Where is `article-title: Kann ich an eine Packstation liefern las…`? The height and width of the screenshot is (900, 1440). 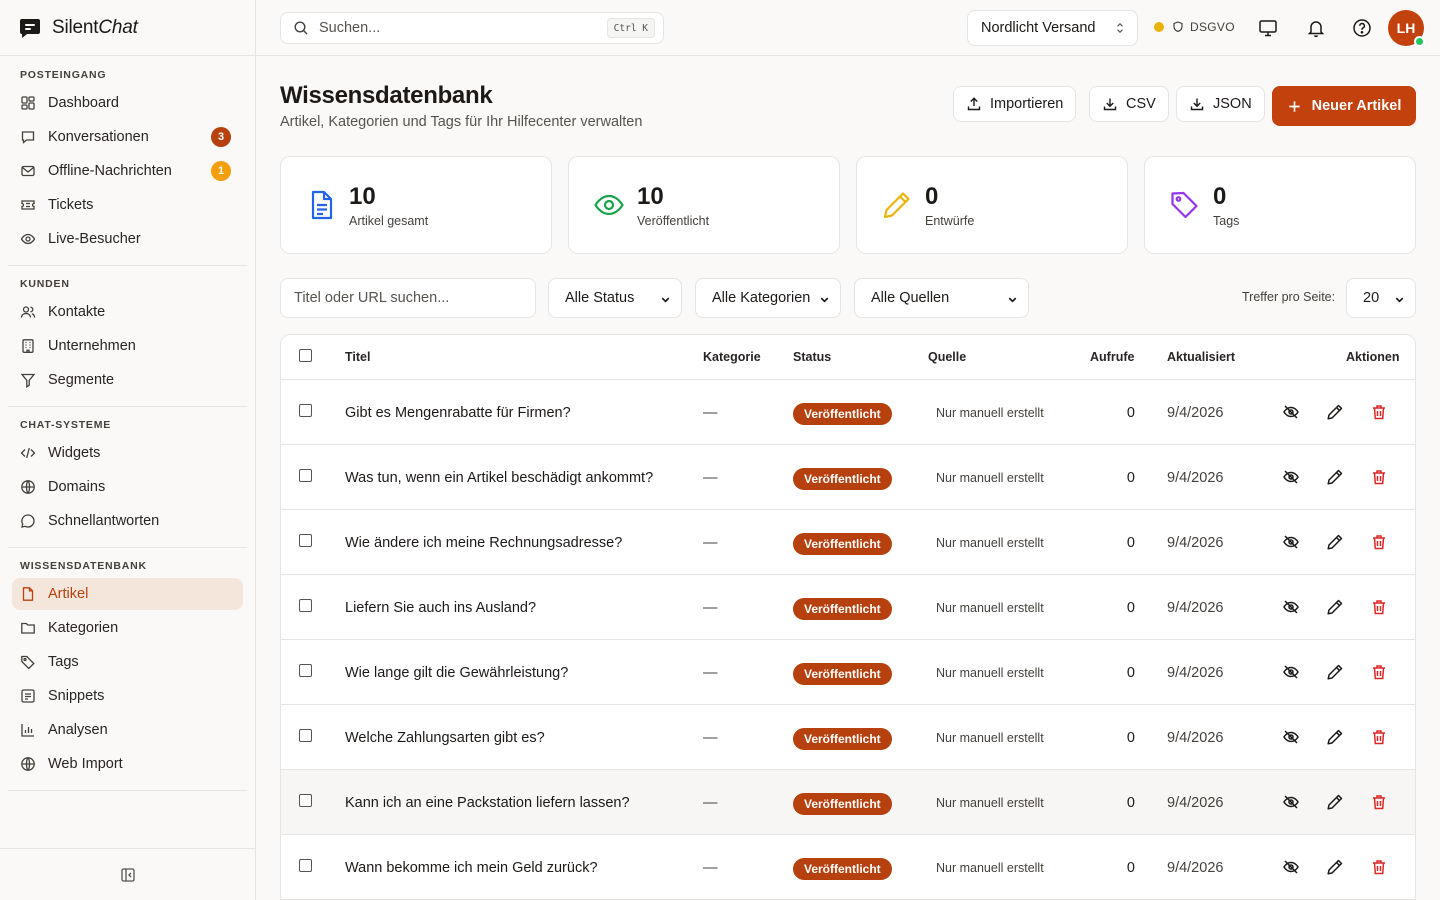 article-title: Kann ich an eine Packstation liefern las… is located at coordinates (487, 803).